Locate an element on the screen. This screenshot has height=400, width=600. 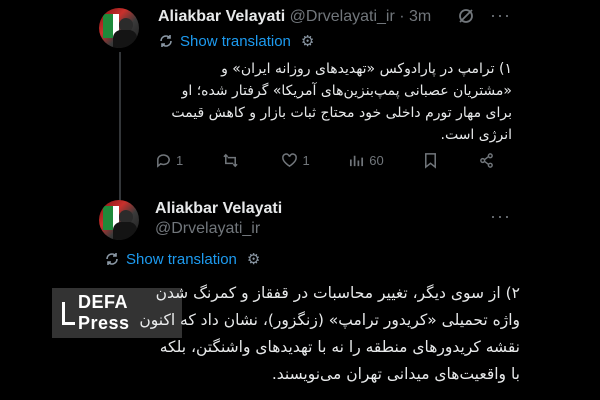
views-icon is located at coordinates (357, 160).